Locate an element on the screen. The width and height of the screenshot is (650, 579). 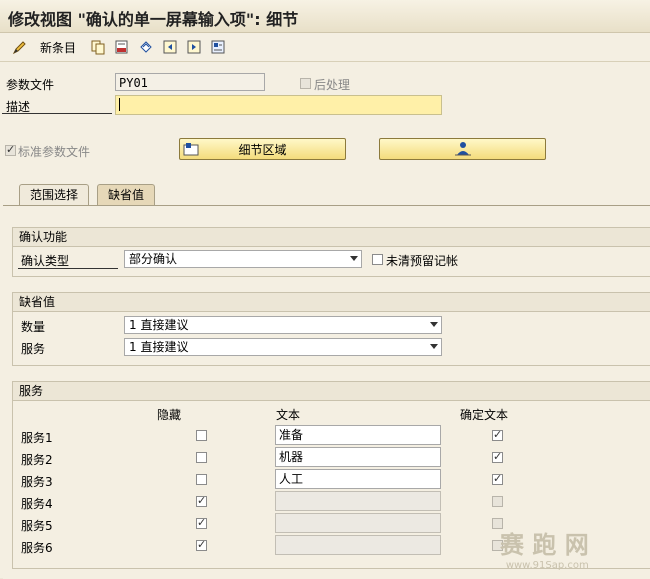
confirm-function-title: 确认功能 is located at coordinates (331, 237).